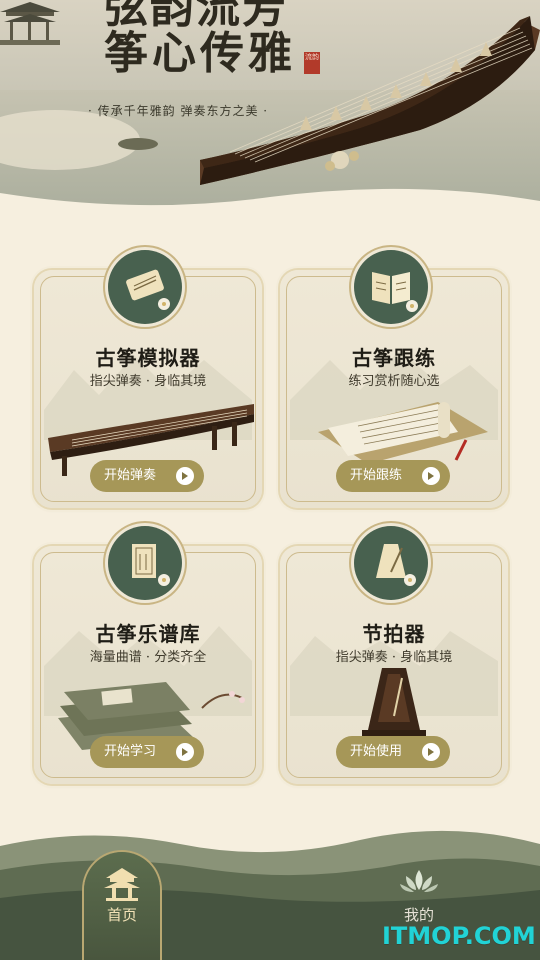  Describe the element at coordinates (130, 475) in the screenshot. I see `button-label: 开始弹奏` at that location.